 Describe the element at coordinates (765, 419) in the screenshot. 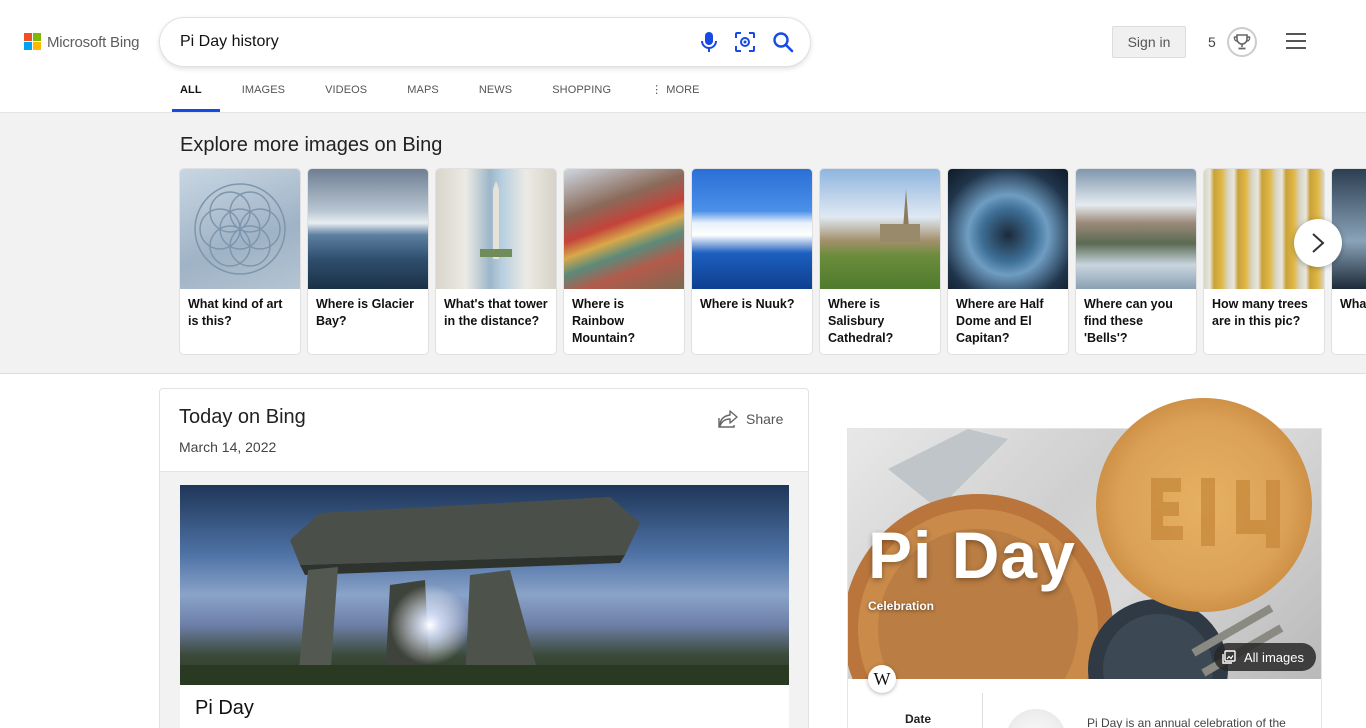

I see `share-label: Share` at that location.